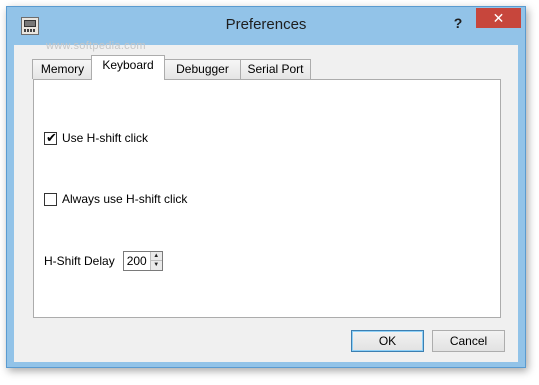 The width and height of the screenshot is (539, 385). I want to click on spin-buttons: ▲ ▼, so click(155, 261).